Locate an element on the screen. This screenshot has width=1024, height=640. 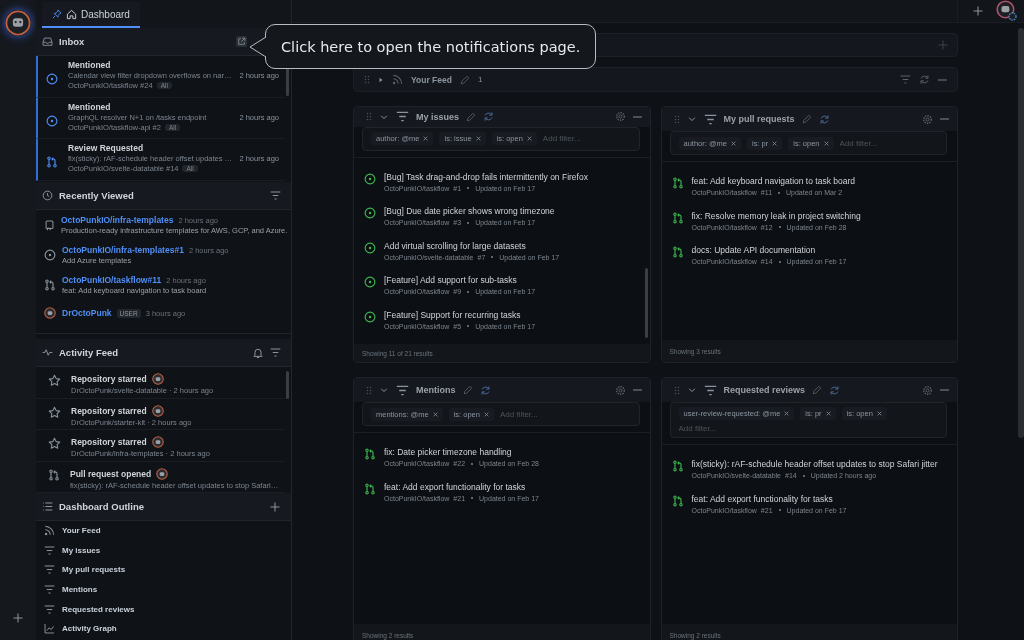
notification-title: Review Requested is located at coordinates (106, 148).